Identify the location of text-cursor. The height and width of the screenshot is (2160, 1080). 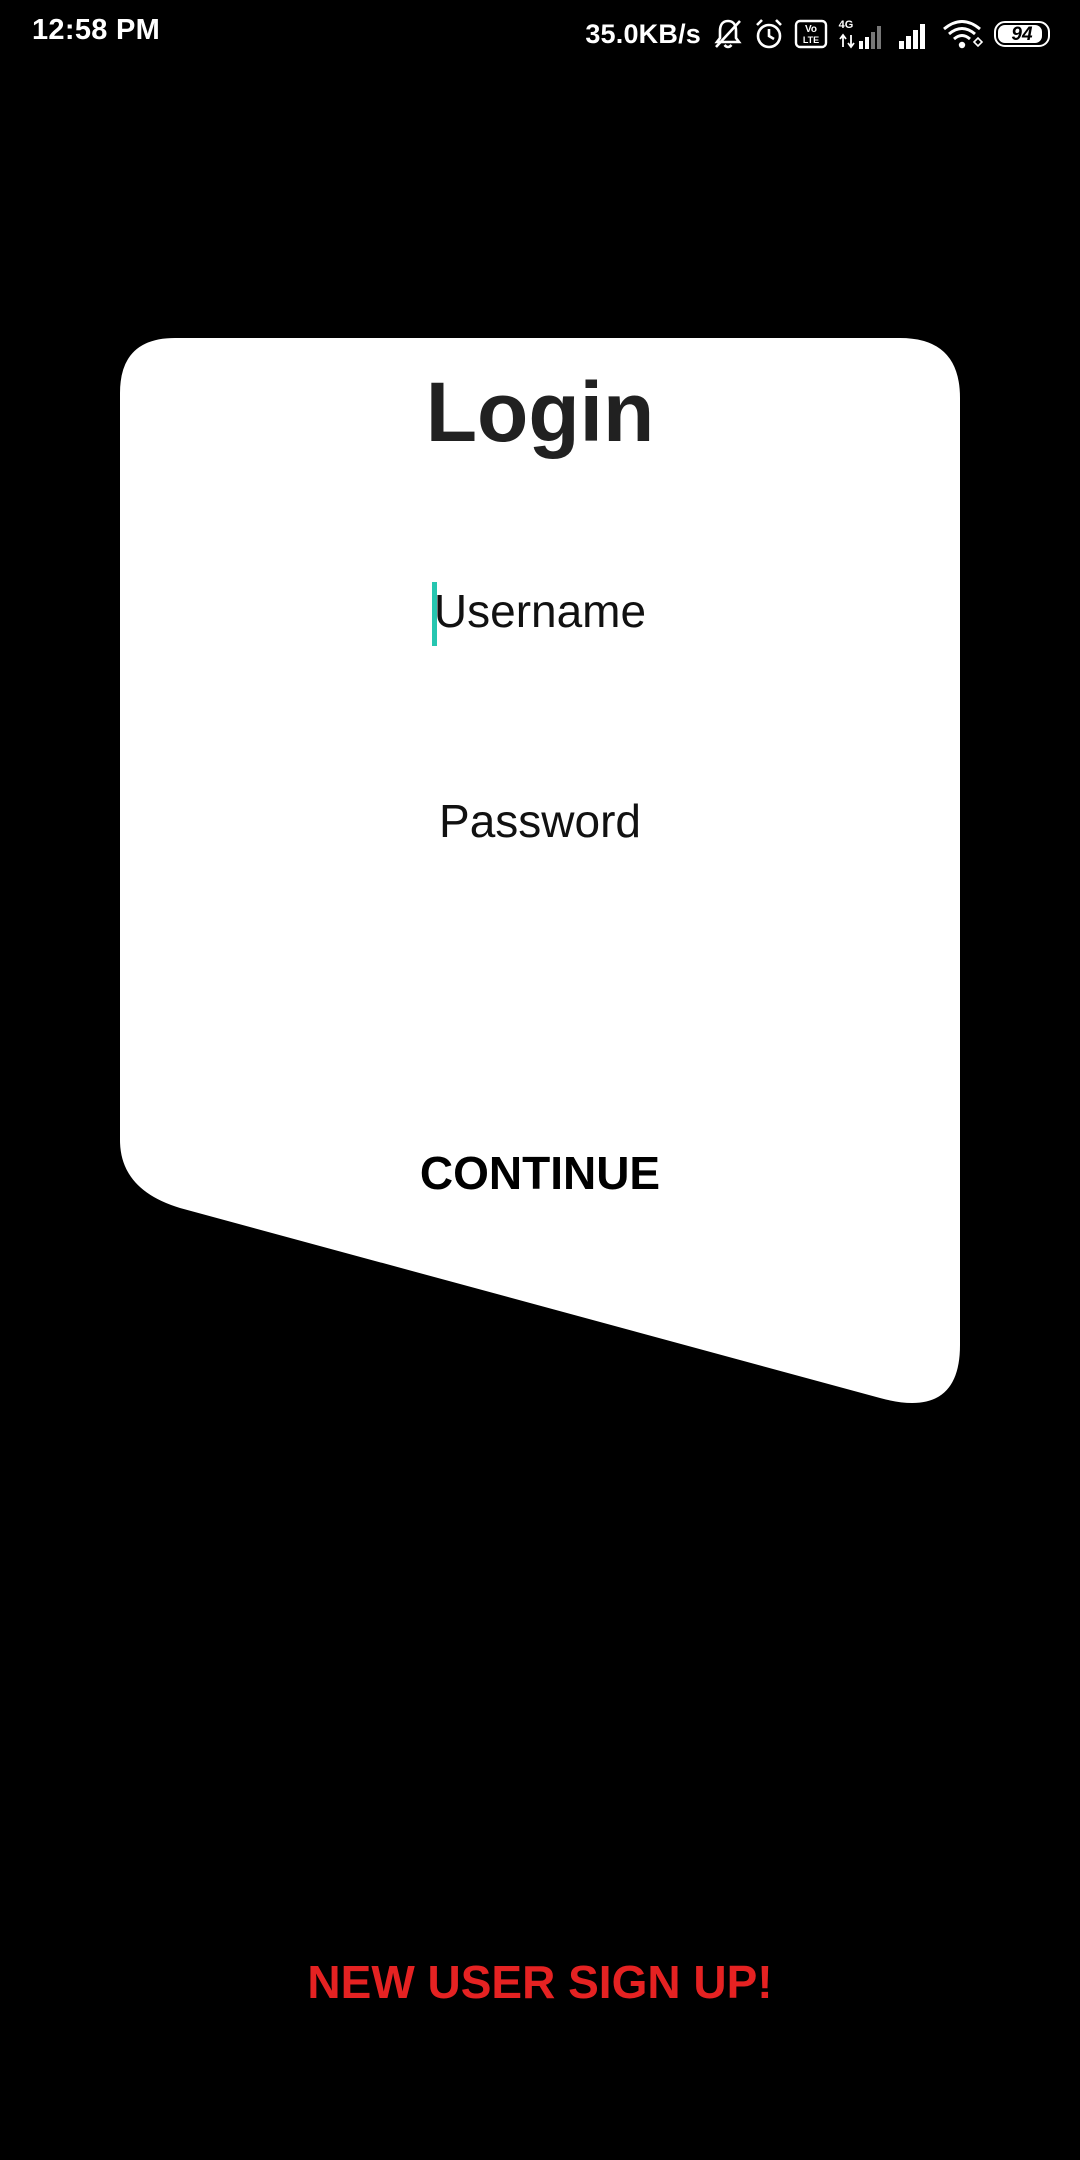
(434, 614).